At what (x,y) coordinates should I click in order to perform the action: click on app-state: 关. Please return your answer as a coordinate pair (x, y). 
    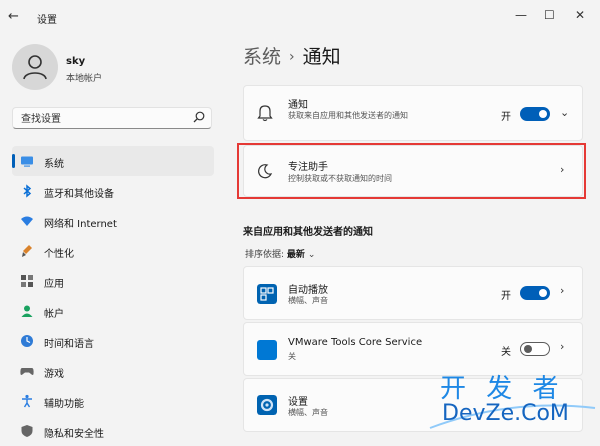
    Looking at the image, I should click on (506, 352).